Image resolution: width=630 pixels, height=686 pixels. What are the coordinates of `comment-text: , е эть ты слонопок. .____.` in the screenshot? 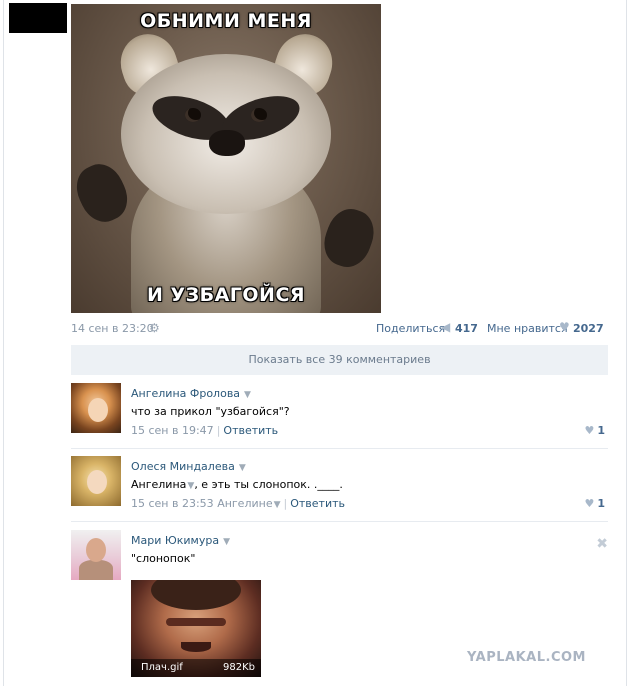 It's located at (268, 484).